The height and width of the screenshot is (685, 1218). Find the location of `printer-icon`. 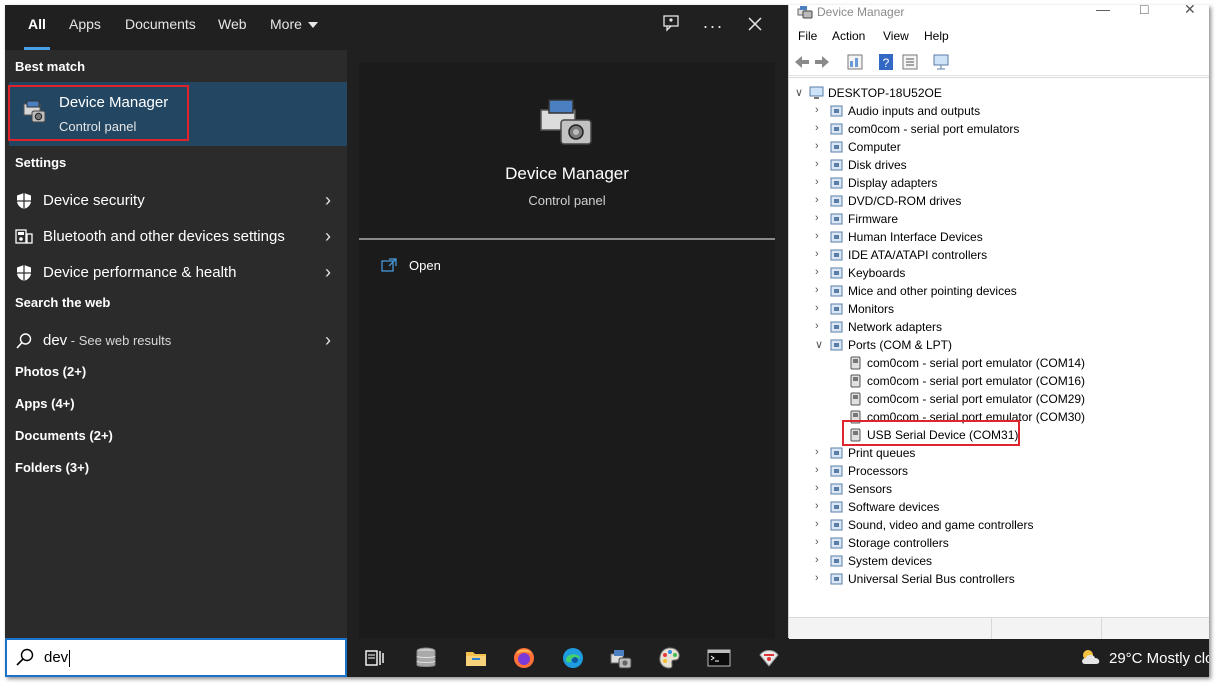

printer-icon is located at coordinates (836, 453).